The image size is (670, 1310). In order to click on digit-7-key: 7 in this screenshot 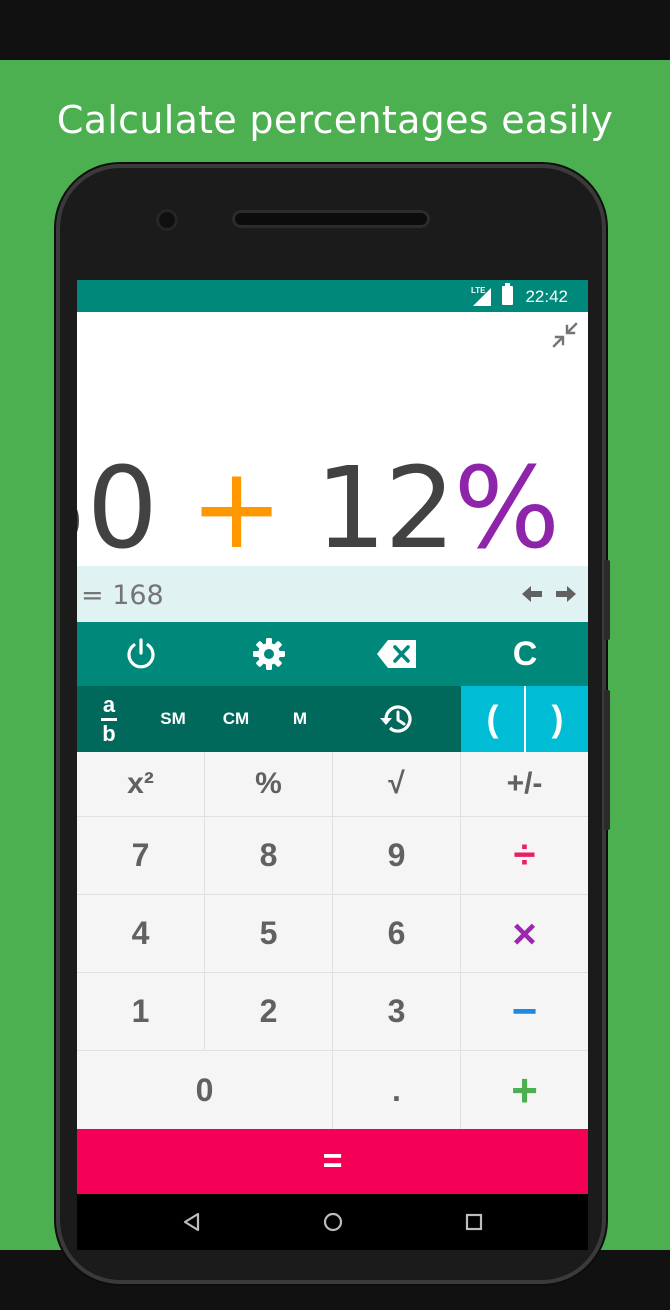, I will do `click(141, 856)`.